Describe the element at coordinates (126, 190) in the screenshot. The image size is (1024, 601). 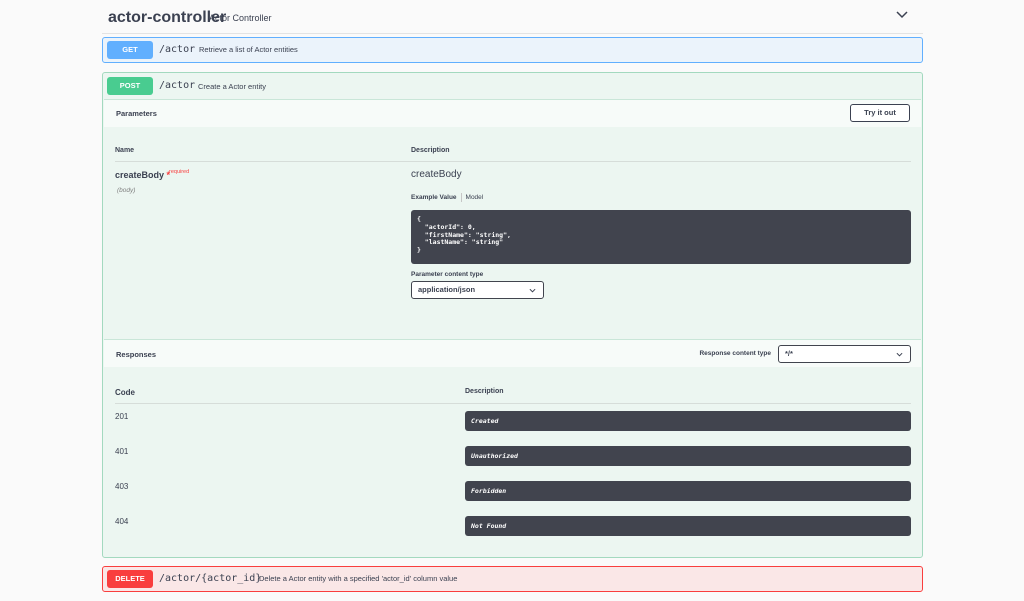
I see `param-location: (body)` at that location.